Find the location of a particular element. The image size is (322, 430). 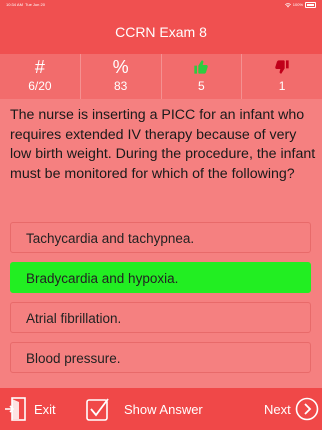

next-button: Next is located at coordinates (291, 409).